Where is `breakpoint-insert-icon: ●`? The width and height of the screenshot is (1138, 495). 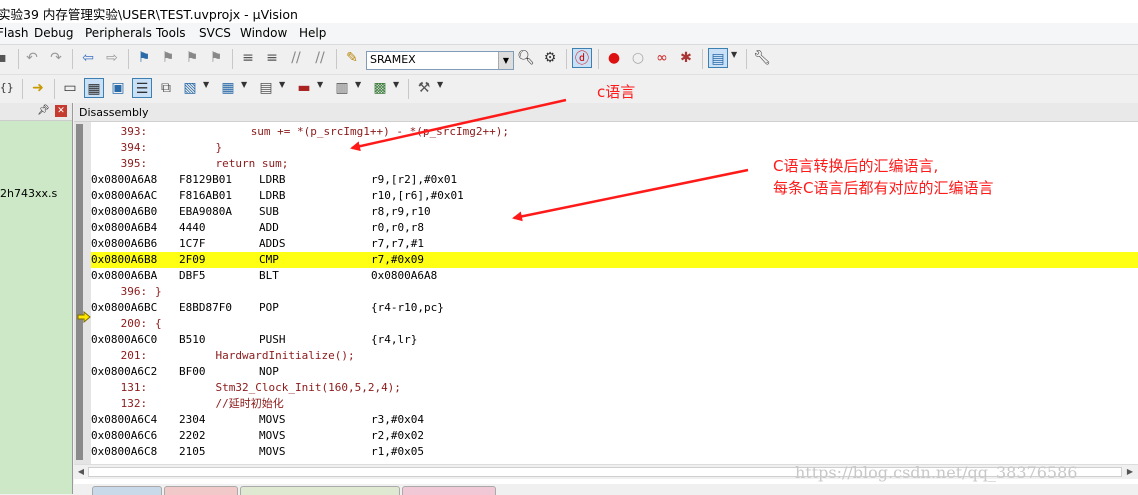
breakpoint-insert-icon: ● is located at coordinates (614, 58).